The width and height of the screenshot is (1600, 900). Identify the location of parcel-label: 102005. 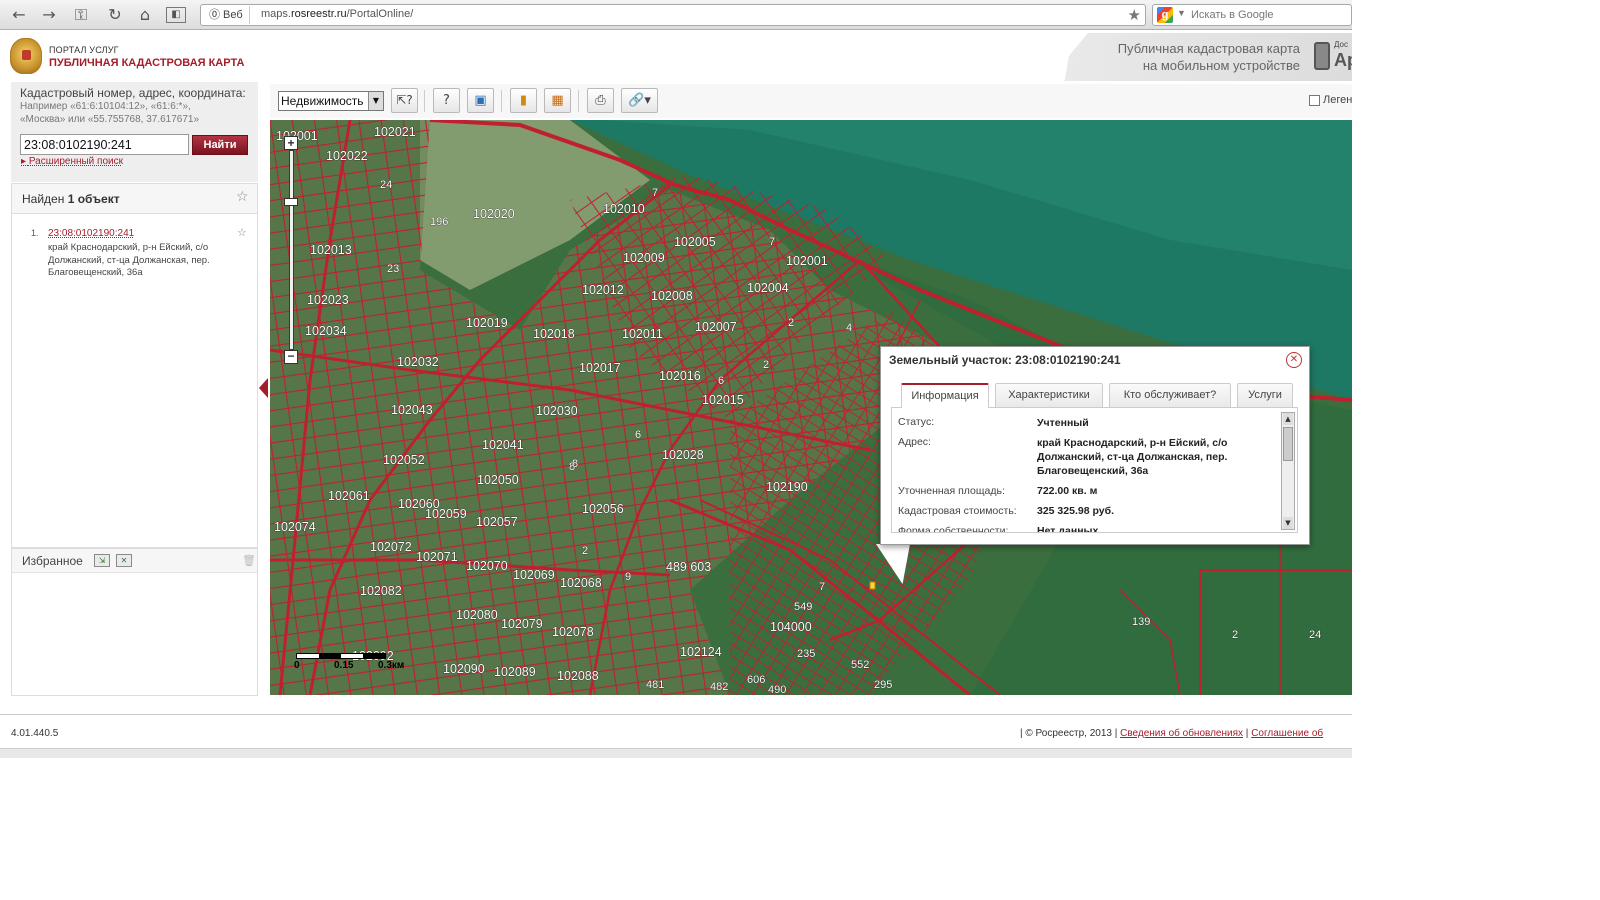
(695, 242).